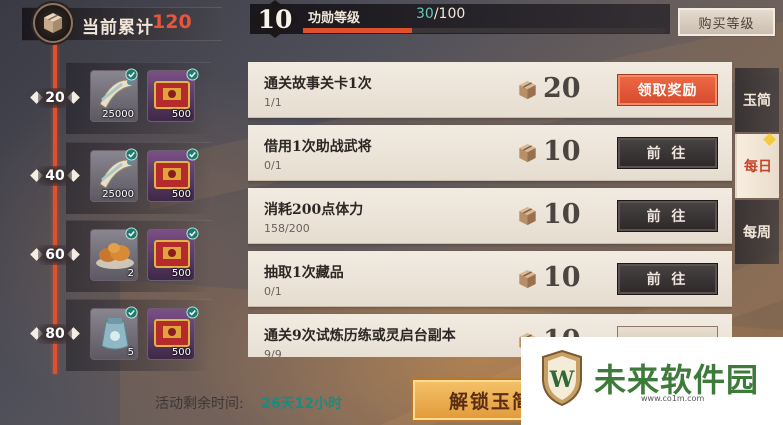  What do you see at coordinates (673, 398) in the screenshot?
I see `watermark-url: www.co1m.com` at bounding box center [673, 398].